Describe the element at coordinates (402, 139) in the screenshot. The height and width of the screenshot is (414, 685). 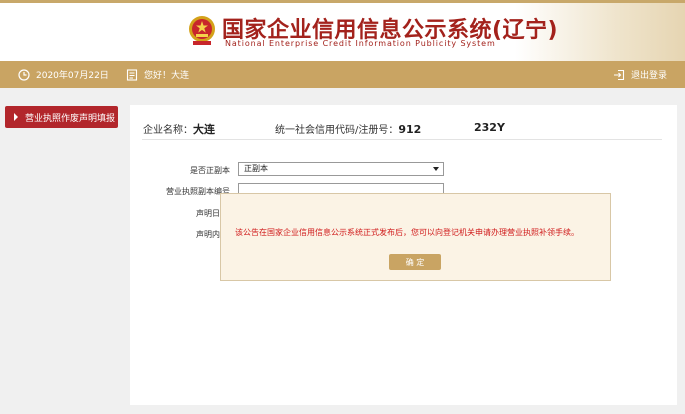
I see `divider` at that location.